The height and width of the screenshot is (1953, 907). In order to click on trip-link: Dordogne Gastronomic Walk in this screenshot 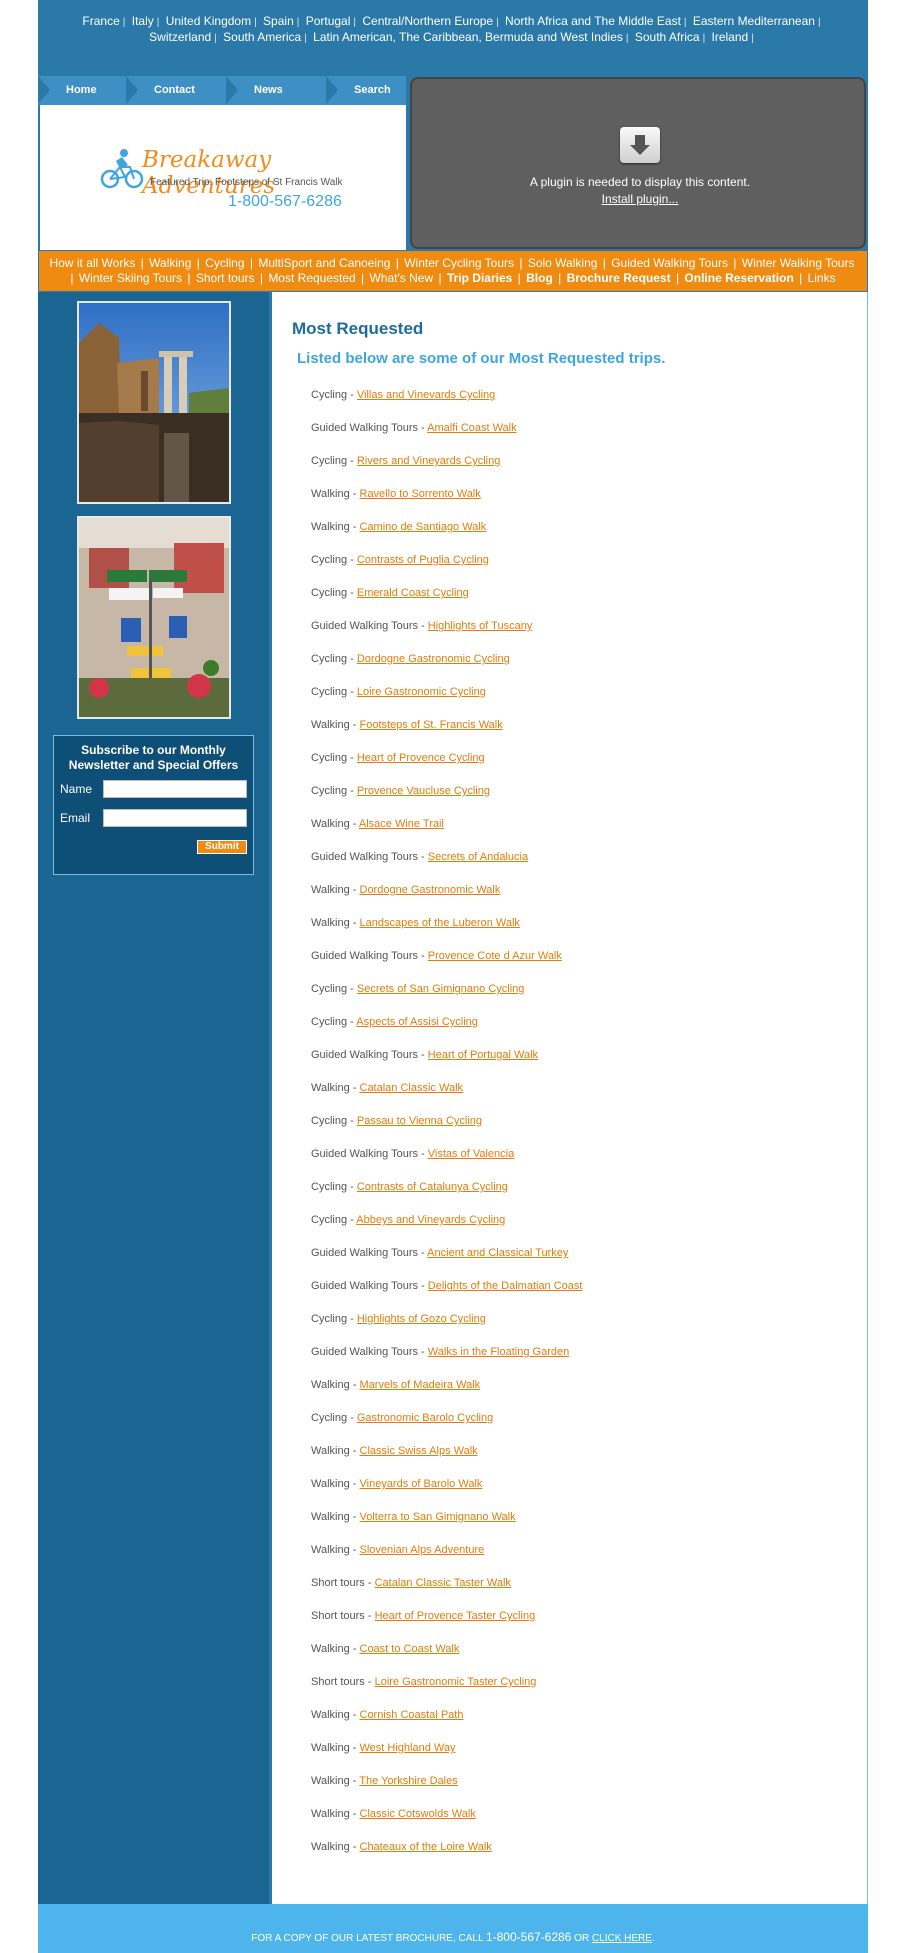, I will do `click(430, 890)`.